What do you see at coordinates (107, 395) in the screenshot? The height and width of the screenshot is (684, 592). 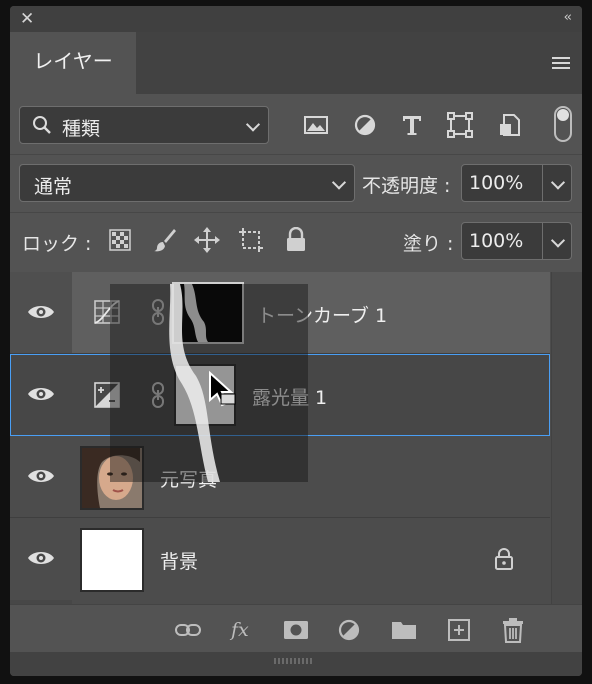 I see `exposure-adjustment-icon` at bounding box center [107, 395].